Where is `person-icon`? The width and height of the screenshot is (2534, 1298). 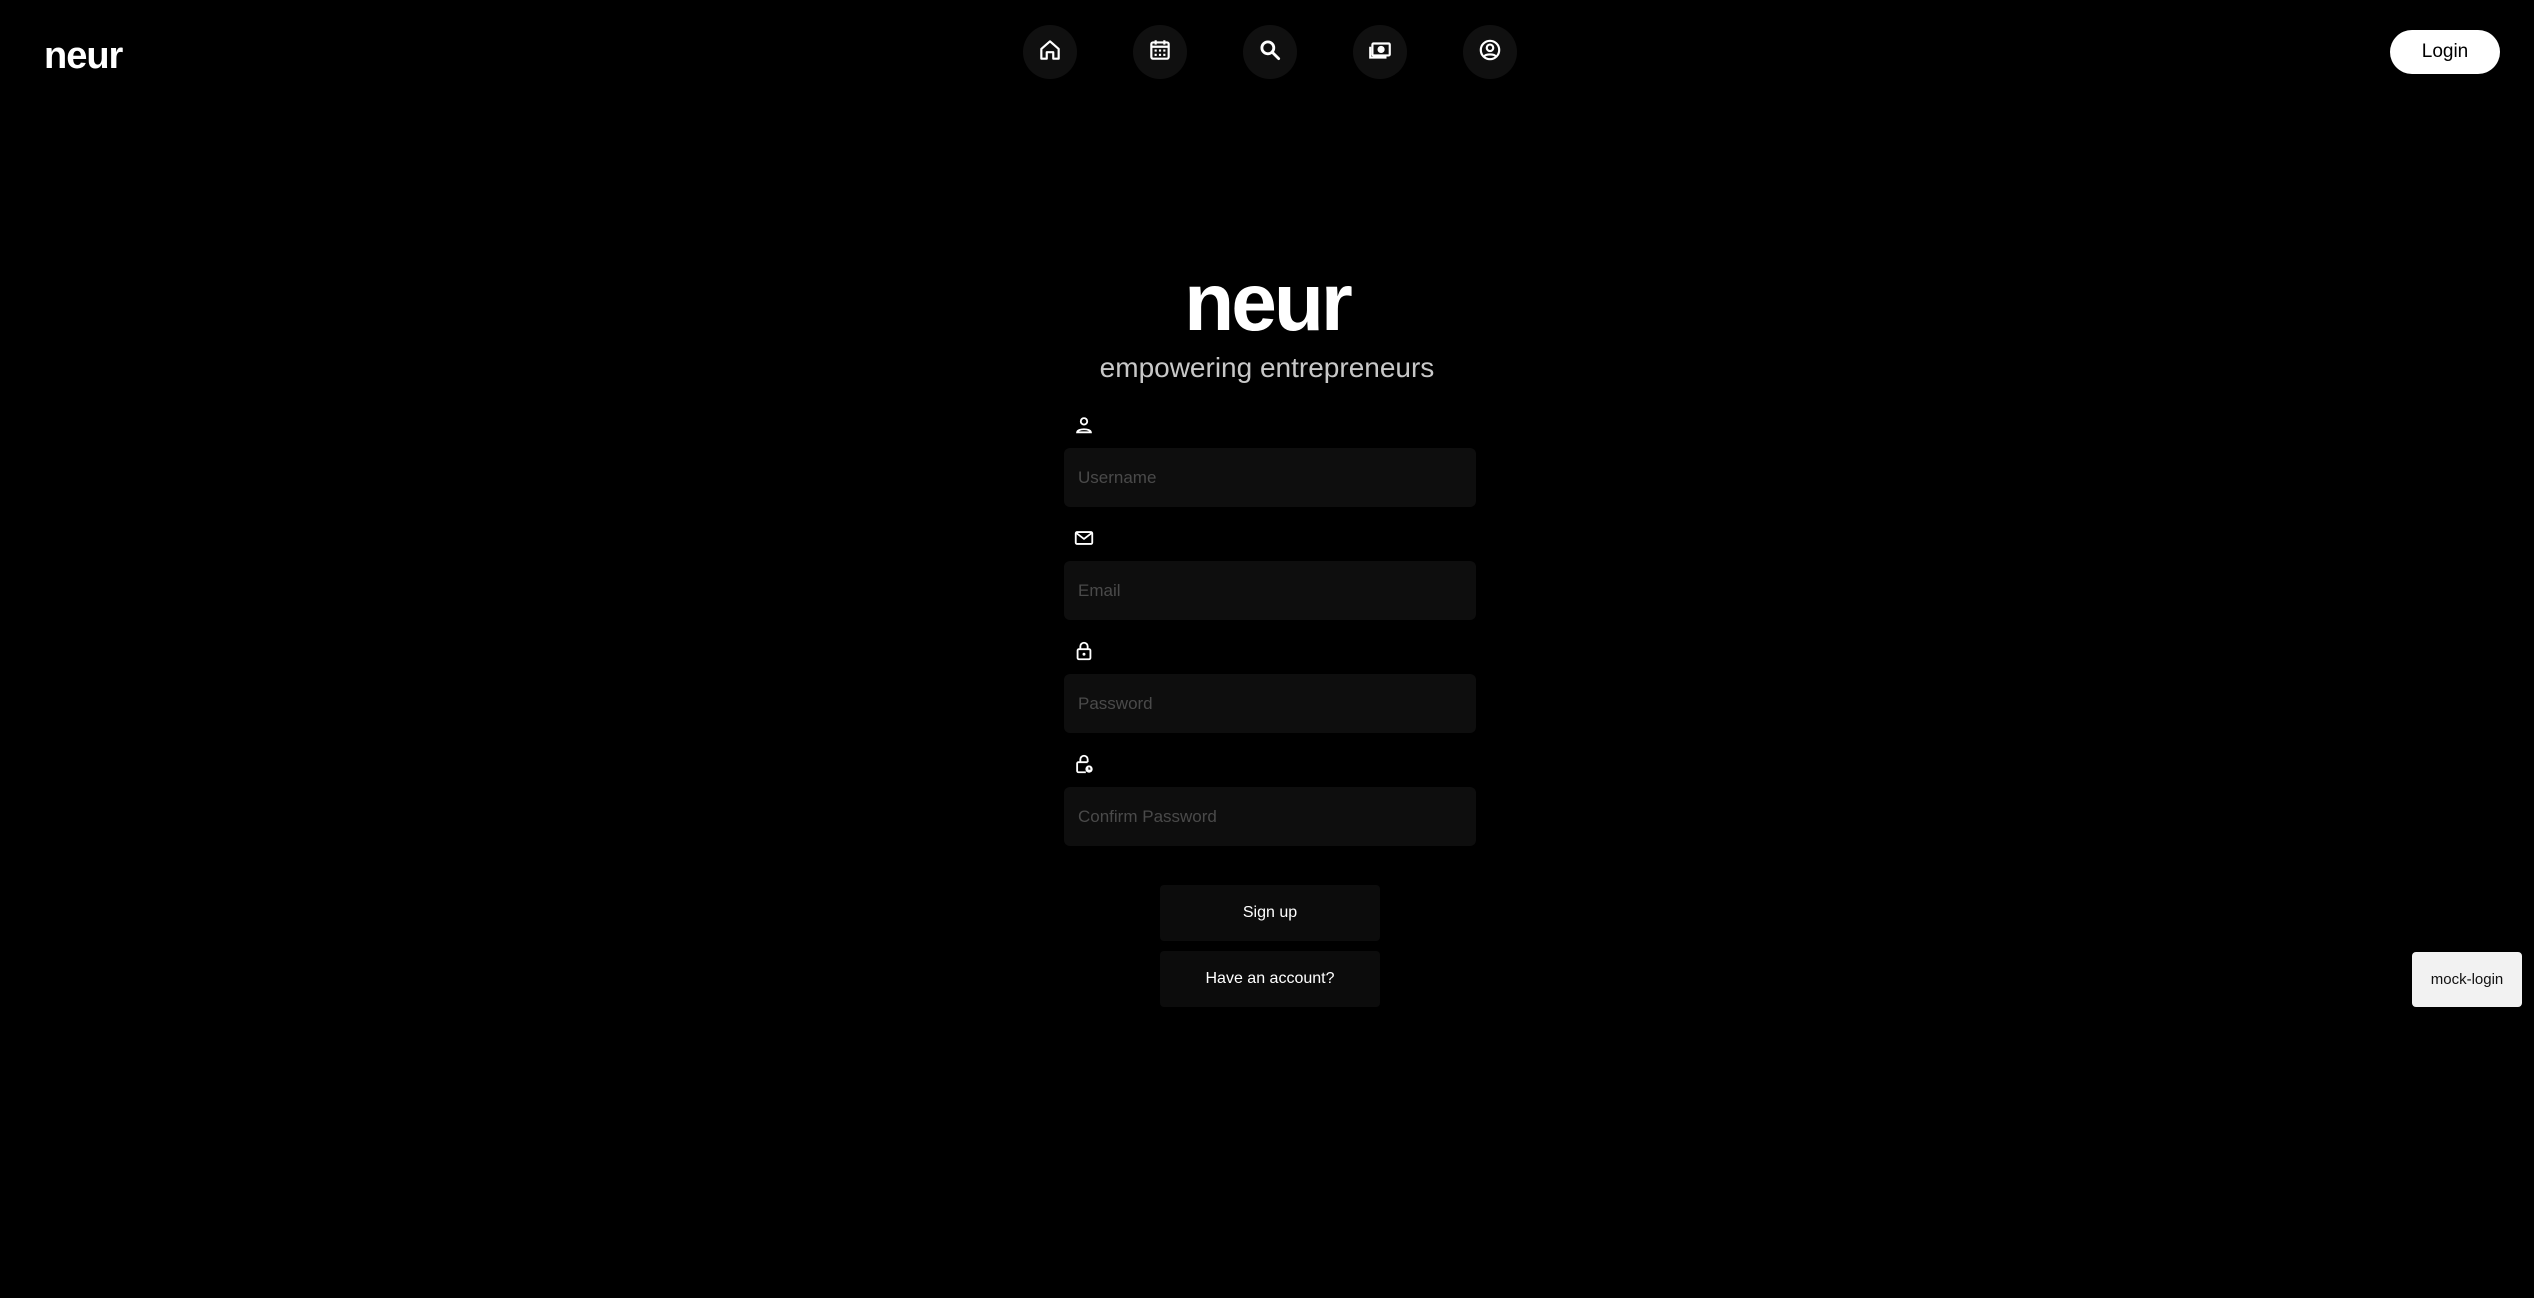 person-icon is located at coordinates (1084, 425).